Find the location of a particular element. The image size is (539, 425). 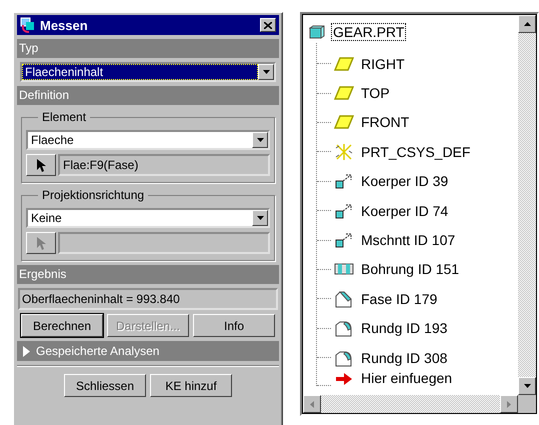

tree-item: Koerper ID 74 is located at coordinates (402, 210).